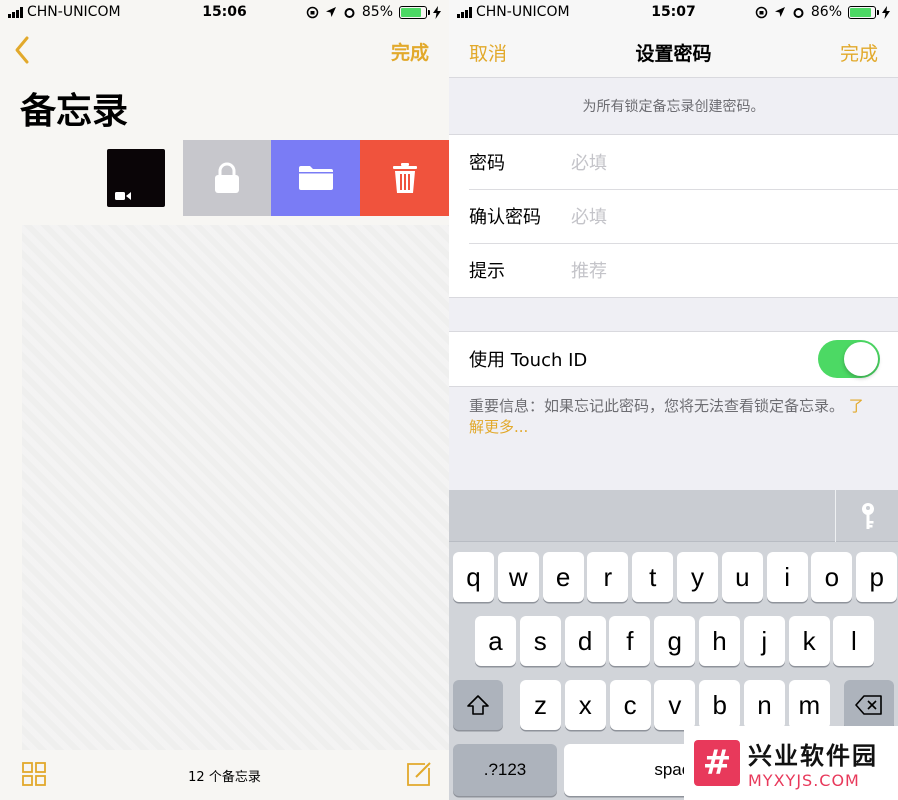 The width and height of the screenshot is (898, 800). What do you see at coordinates (673, 107) in the screenshot?
I see `password-hint-text: 为所有锁定备忘录创建密码。` at bounding box center [673, 107].